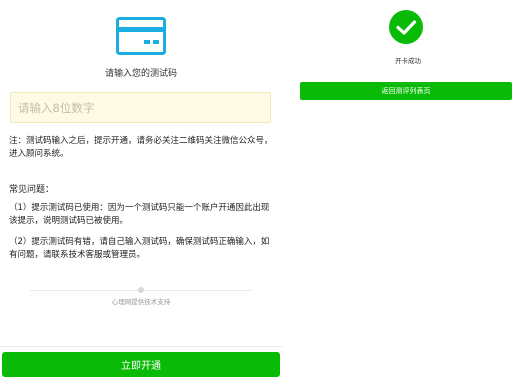  I want to click on credit-card-icon, so click(141, 36).